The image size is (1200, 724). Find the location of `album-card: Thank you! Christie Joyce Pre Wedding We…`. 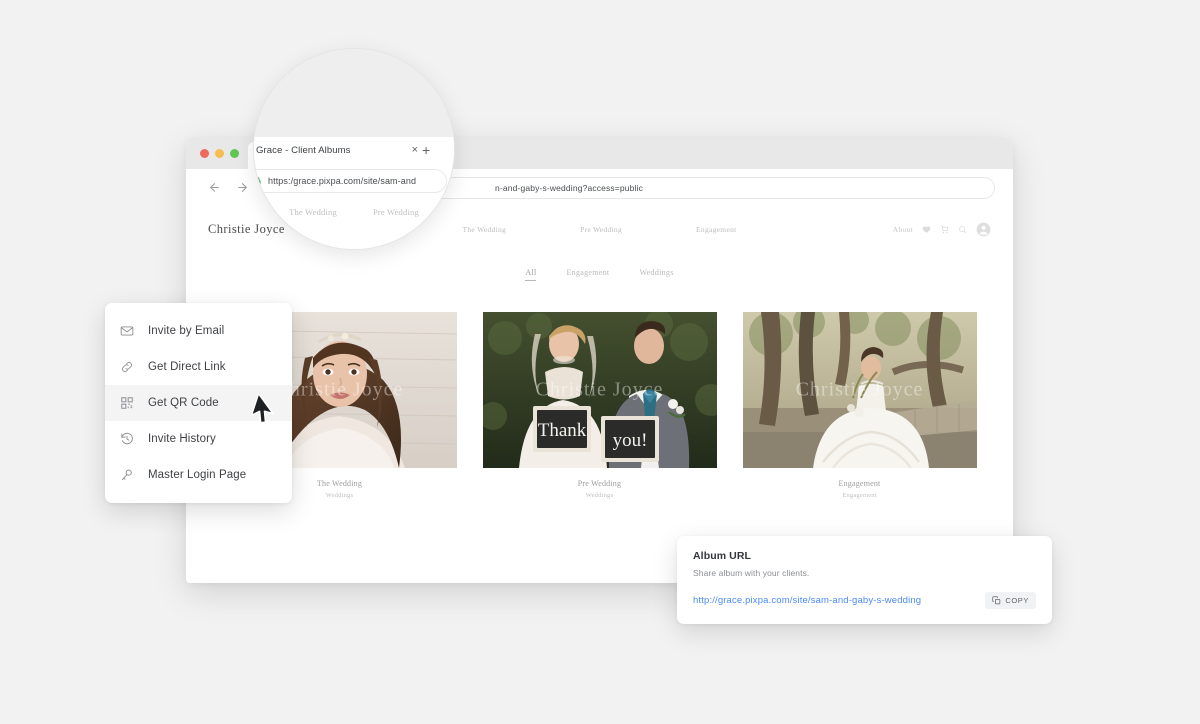

album-card: Thank you! Christie Joyce Pre Wedding We… is located at coordinates (599, 405).